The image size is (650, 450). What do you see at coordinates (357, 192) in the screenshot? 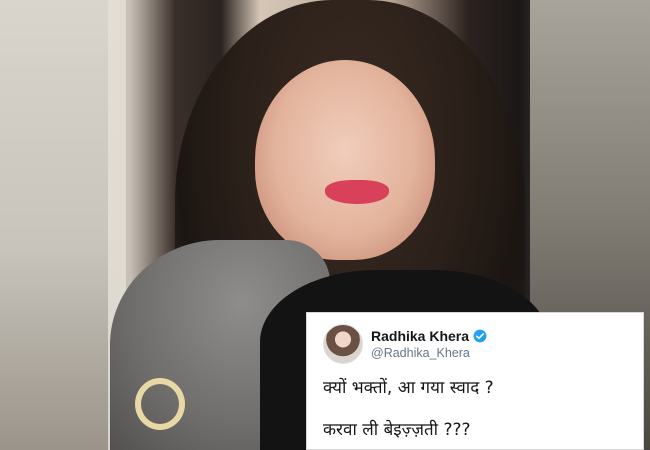
I see `photo-lips` at bounding box center [357, 192].